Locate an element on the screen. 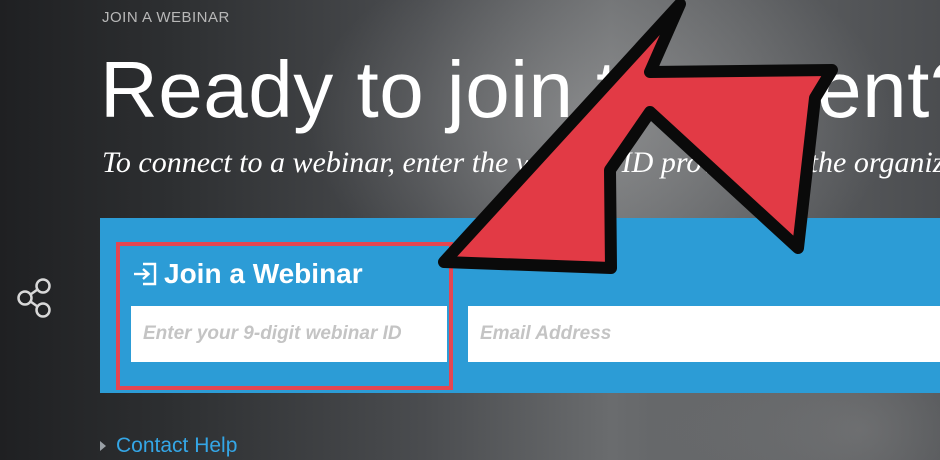 Image resolution: width=940 pixels, height=460 pixels. webinar-id-highlight-box is located at coordinates (284, 316).